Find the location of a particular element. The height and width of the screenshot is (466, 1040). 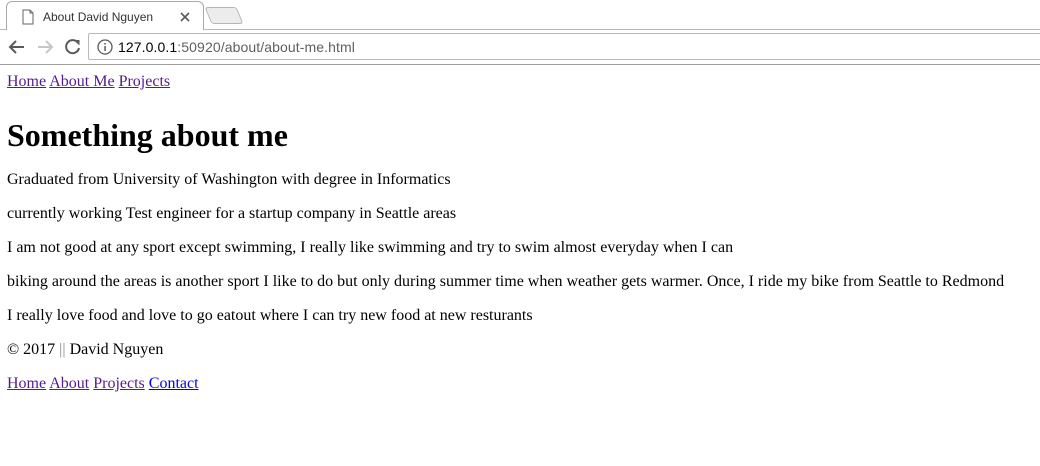

tab-strip: About David Nguyen is located at coordinates (520, 15).